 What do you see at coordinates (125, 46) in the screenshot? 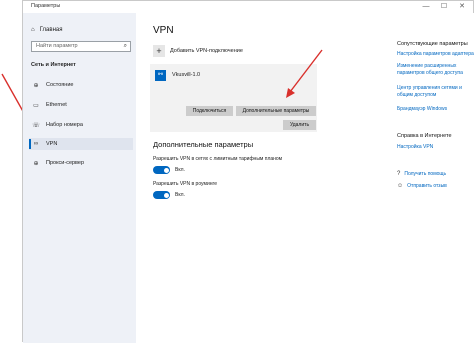
I see `search-icon: ⌕` at bounding box center [125, 46].